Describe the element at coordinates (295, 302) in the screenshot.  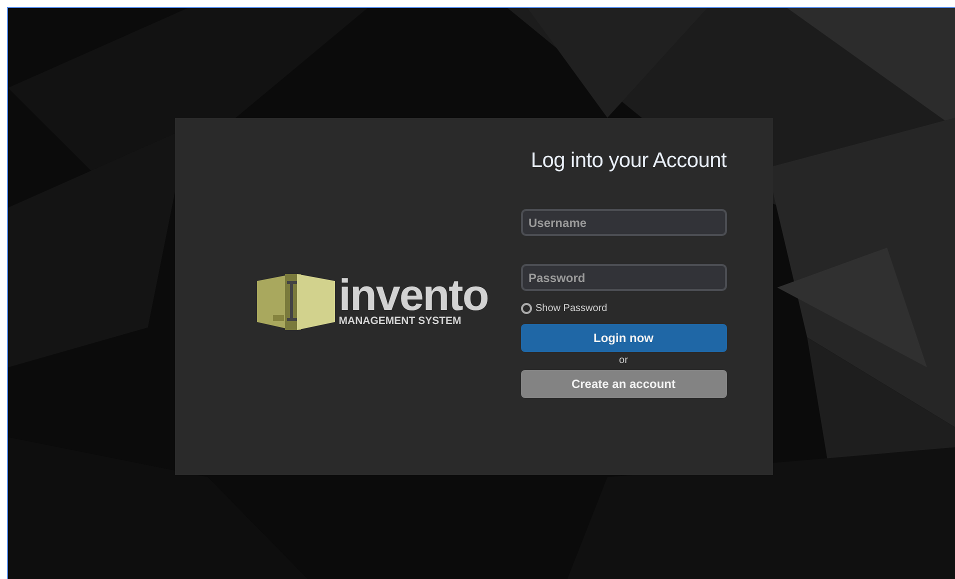
I see `box-icon` at that location.